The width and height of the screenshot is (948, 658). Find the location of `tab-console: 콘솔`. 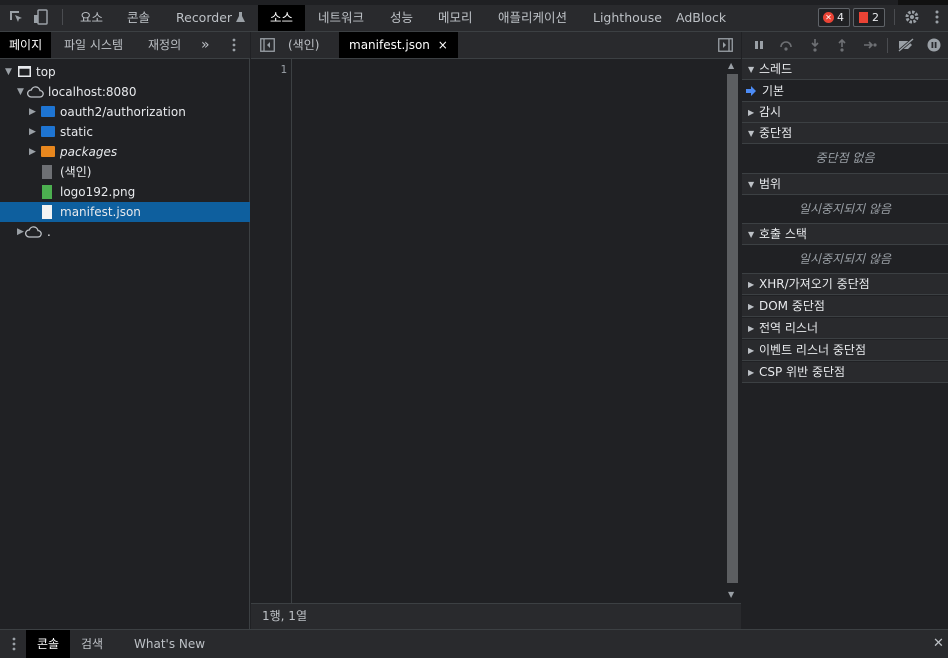

tab-console: 콘솔 is located at coordinates (138, 18).